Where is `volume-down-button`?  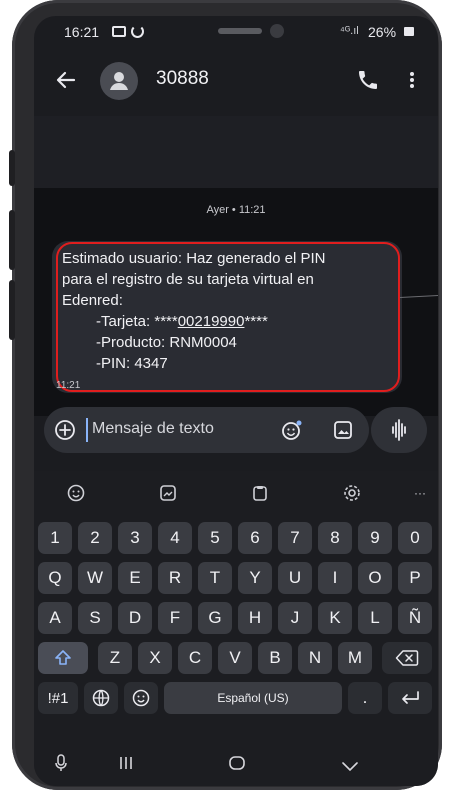
volume-down-button is located at coordinates (12, 310).